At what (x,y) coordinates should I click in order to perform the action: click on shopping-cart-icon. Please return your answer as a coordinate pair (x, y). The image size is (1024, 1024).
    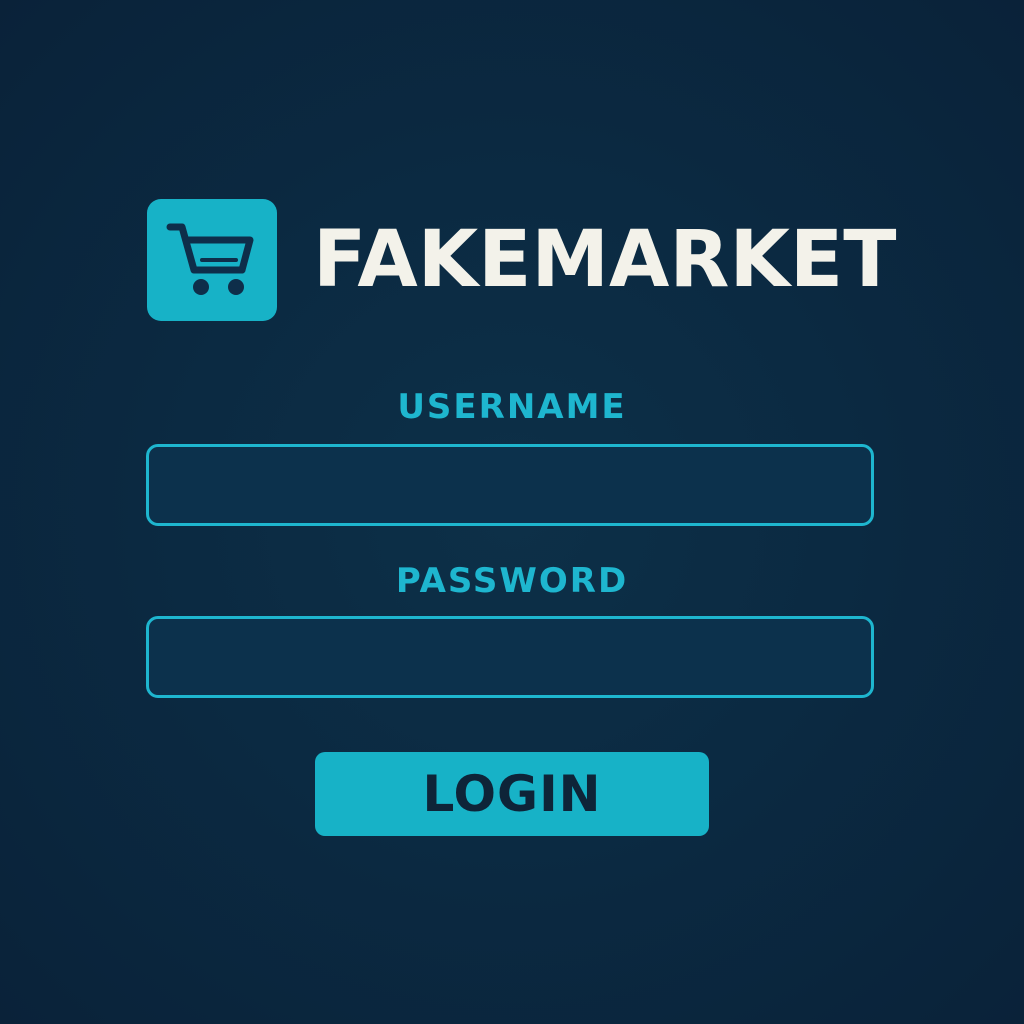
    Looking at the image, I should click on (212, 260).